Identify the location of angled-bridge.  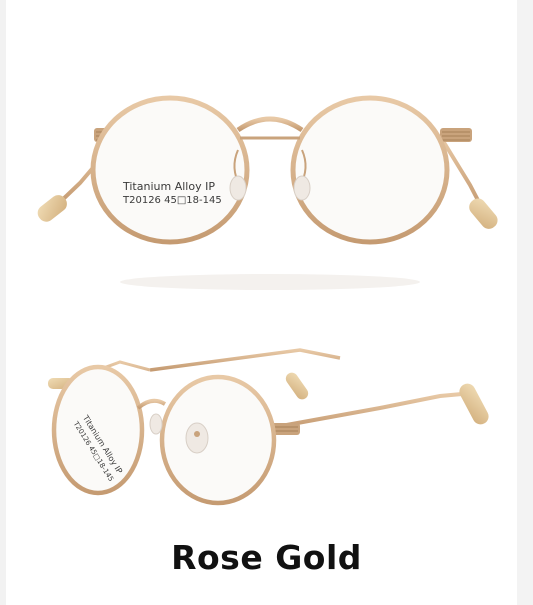
(151, 404).